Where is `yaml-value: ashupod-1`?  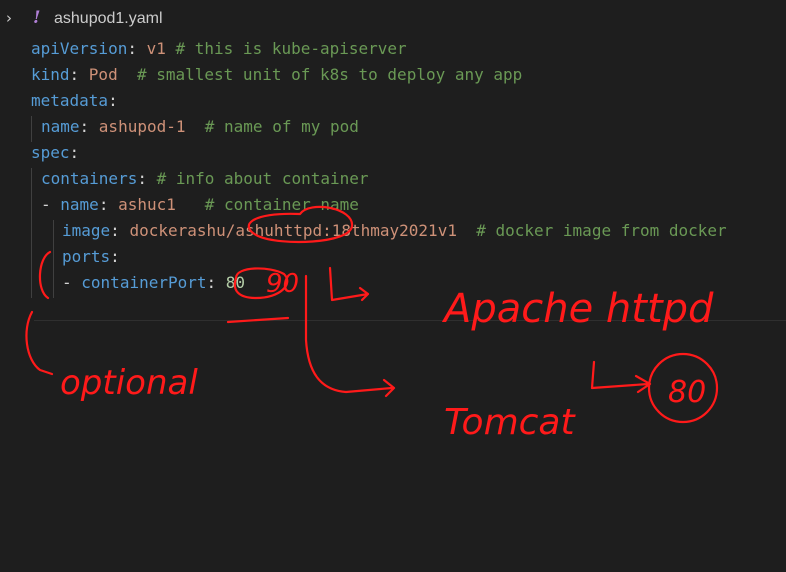
yaml-value: ashupod-1 is located at coordinates (142, 126).